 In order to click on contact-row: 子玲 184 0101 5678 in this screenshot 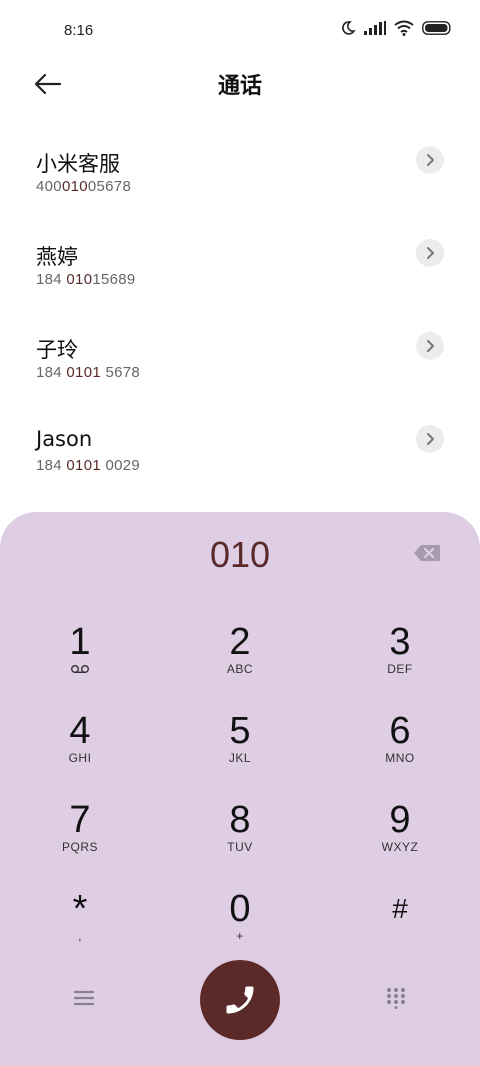, I will do `click(240, 362)`.